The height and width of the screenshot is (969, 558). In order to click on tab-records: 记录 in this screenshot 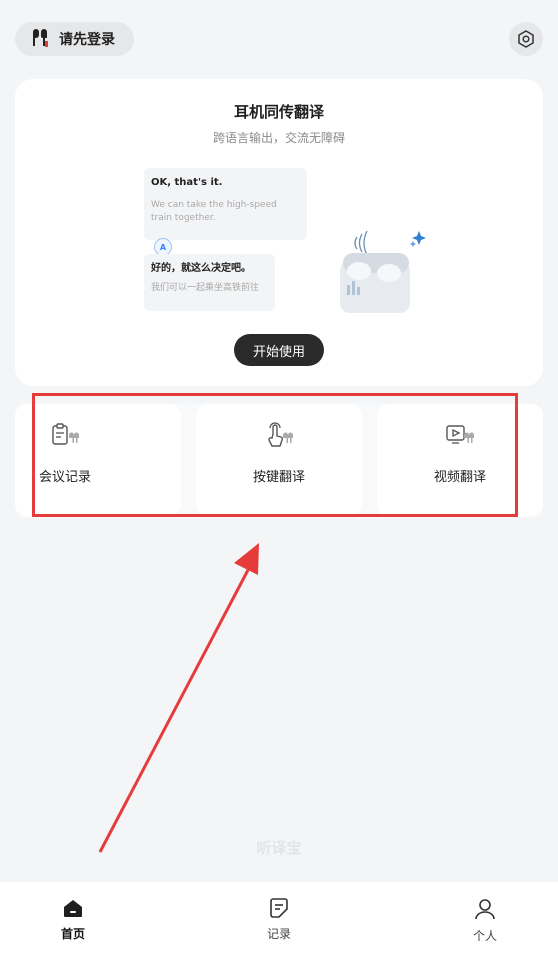, I will do `click(279, 920)`.